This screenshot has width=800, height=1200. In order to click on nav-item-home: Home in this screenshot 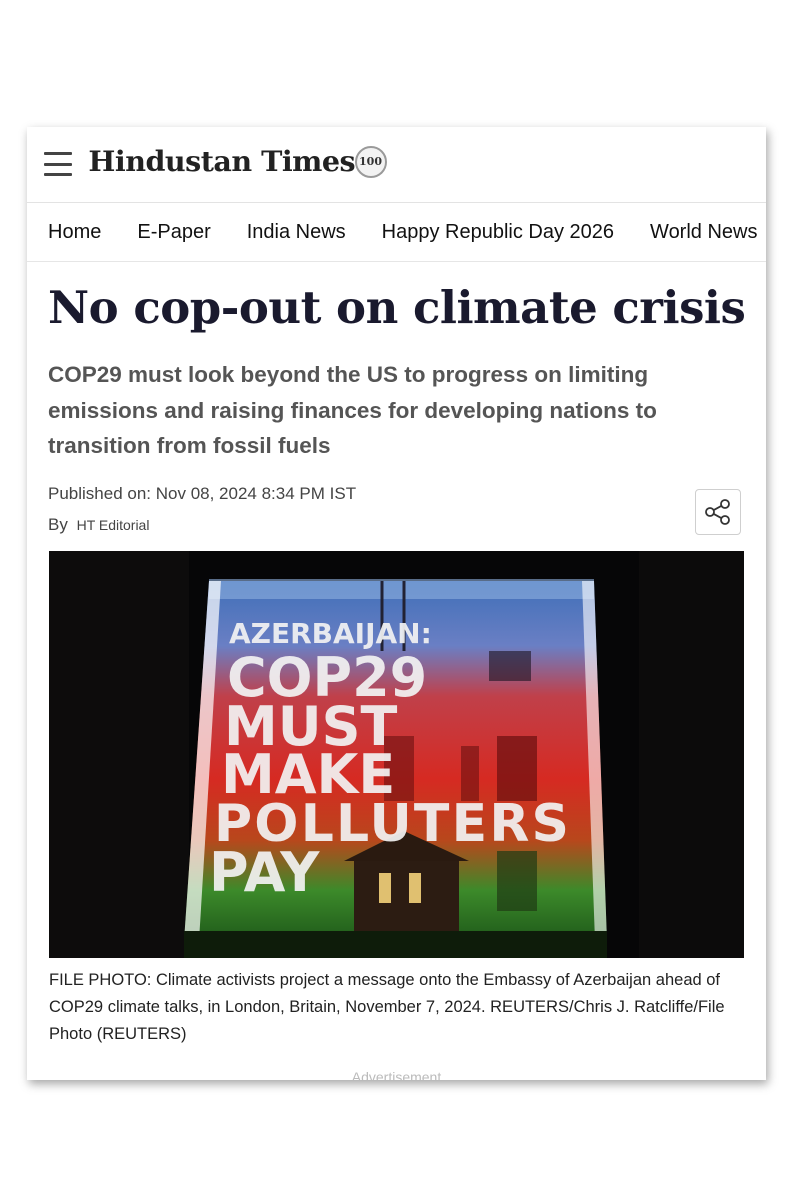, I will do `click(74, 232)`.